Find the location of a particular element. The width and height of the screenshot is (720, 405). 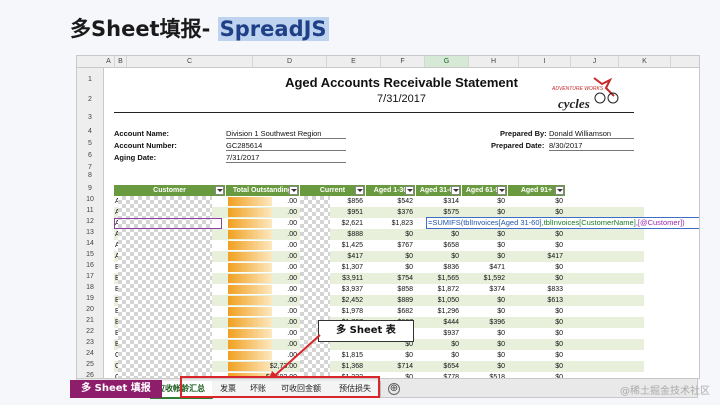

row-header: 20 is located at coordinates (90, 309).